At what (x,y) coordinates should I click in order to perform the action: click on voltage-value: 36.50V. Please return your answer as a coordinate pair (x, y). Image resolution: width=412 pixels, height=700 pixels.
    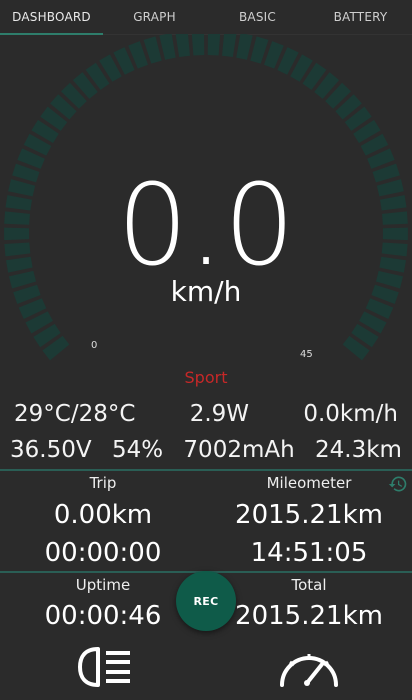
    Looking at the image, I should click on (51, 450).